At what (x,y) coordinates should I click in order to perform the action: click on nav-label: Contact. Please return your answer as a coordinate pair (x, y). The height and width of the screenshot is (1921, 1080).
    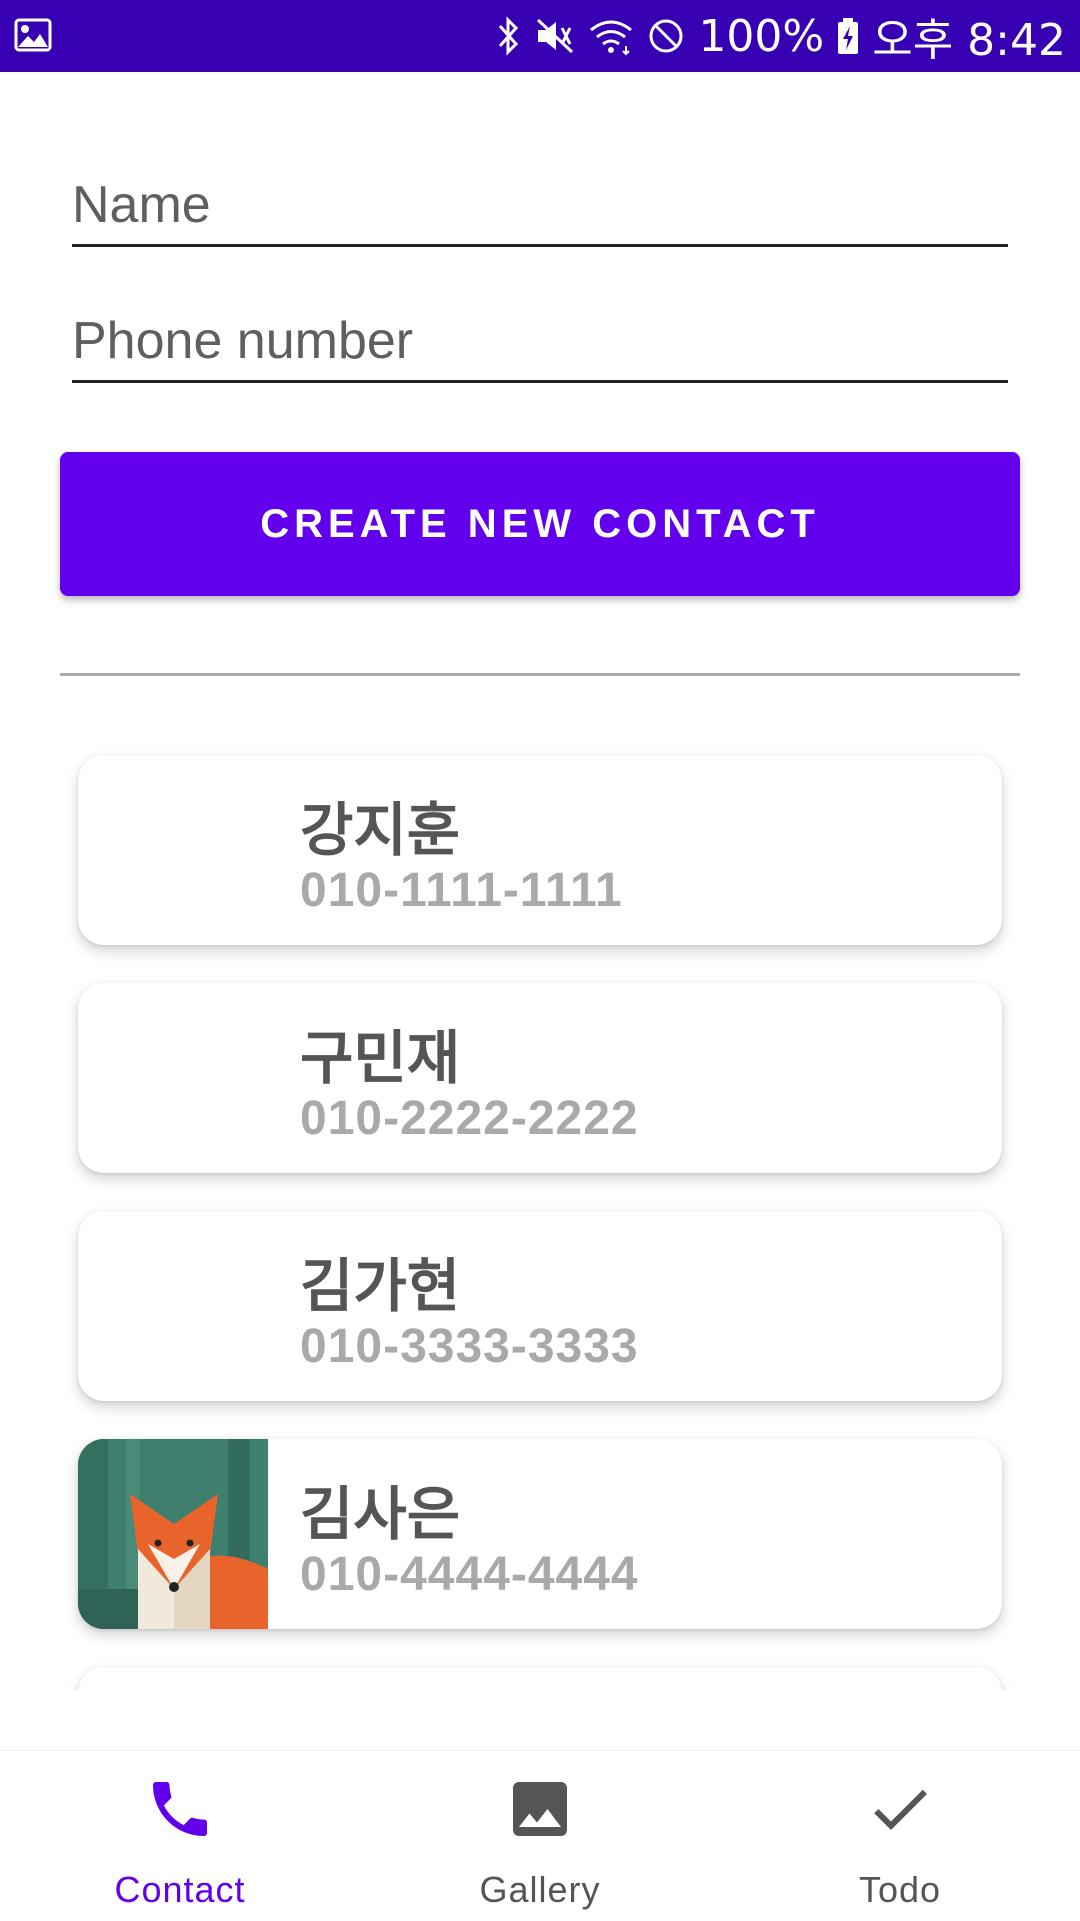
    Looking at the image, I should click on (180, 1889).